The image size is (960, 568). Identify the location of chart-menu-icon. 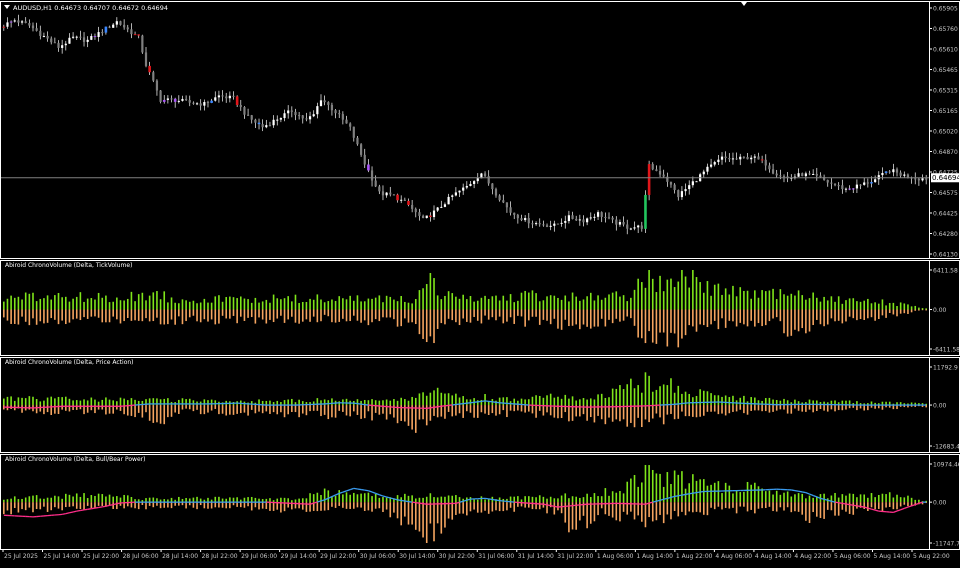
(7, 7).